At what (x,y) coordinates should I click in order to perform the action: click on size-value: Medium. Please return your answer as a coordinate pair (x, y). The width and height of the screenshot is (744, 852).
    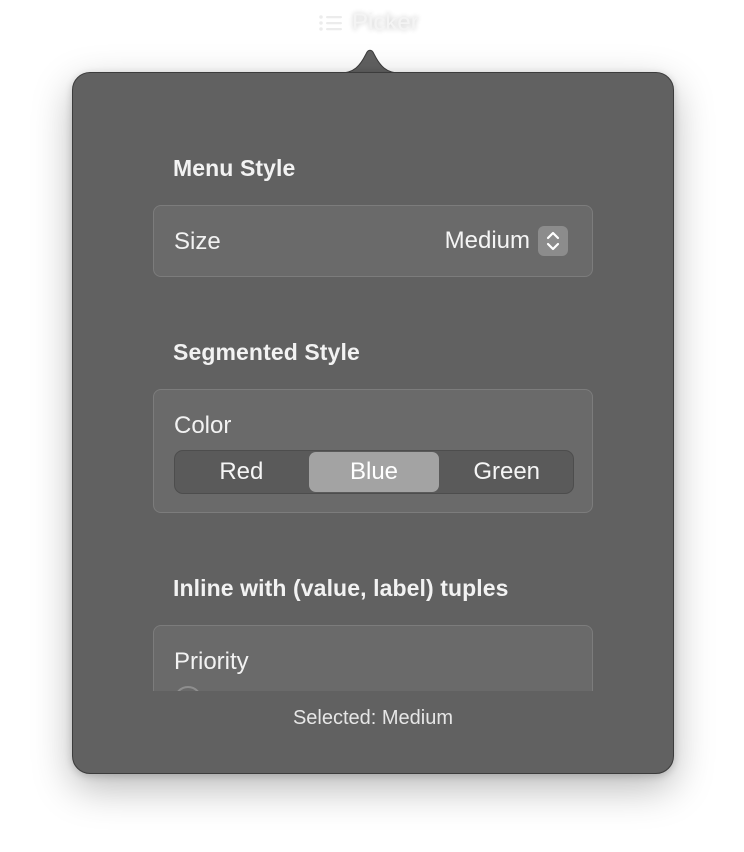
    Looking at the image, I should click on (487, 240).